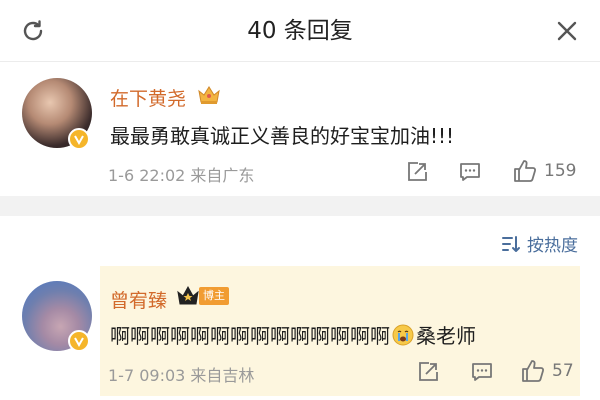  What do you see at coordinates (446, 336) in the screenshot?
I see `comment-text-tail: 桑老师` at bounding box center [446, 336].